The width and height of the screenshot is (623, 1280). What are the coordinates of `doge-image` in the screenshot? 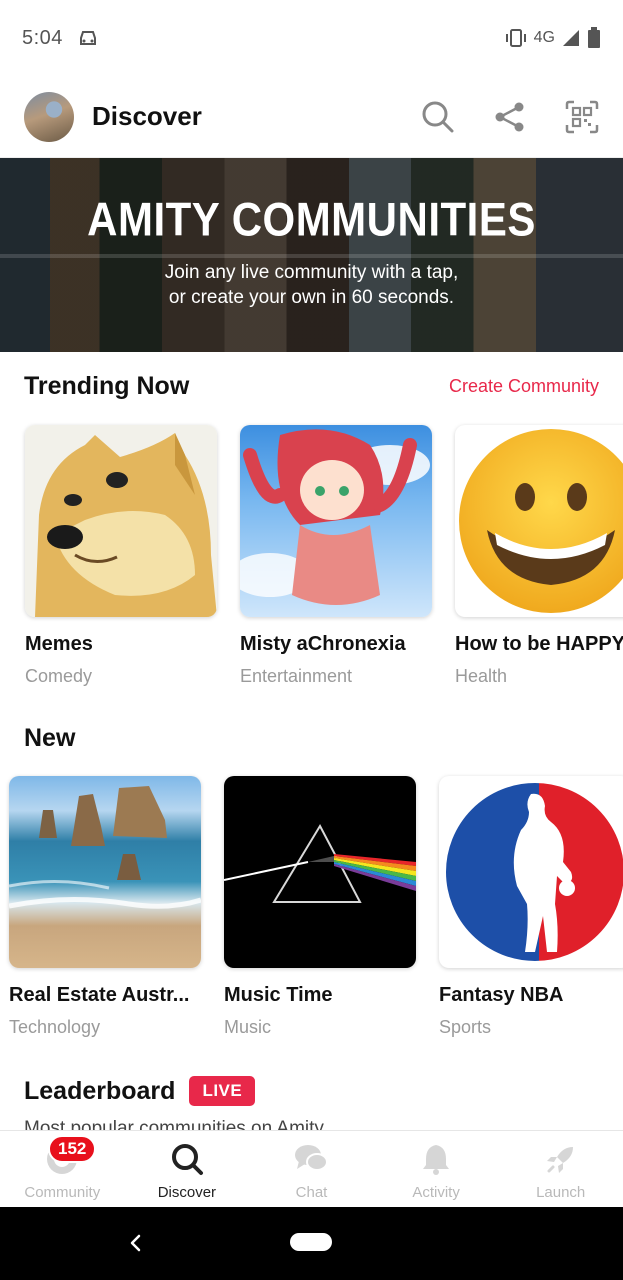 It's located at (126, 525).